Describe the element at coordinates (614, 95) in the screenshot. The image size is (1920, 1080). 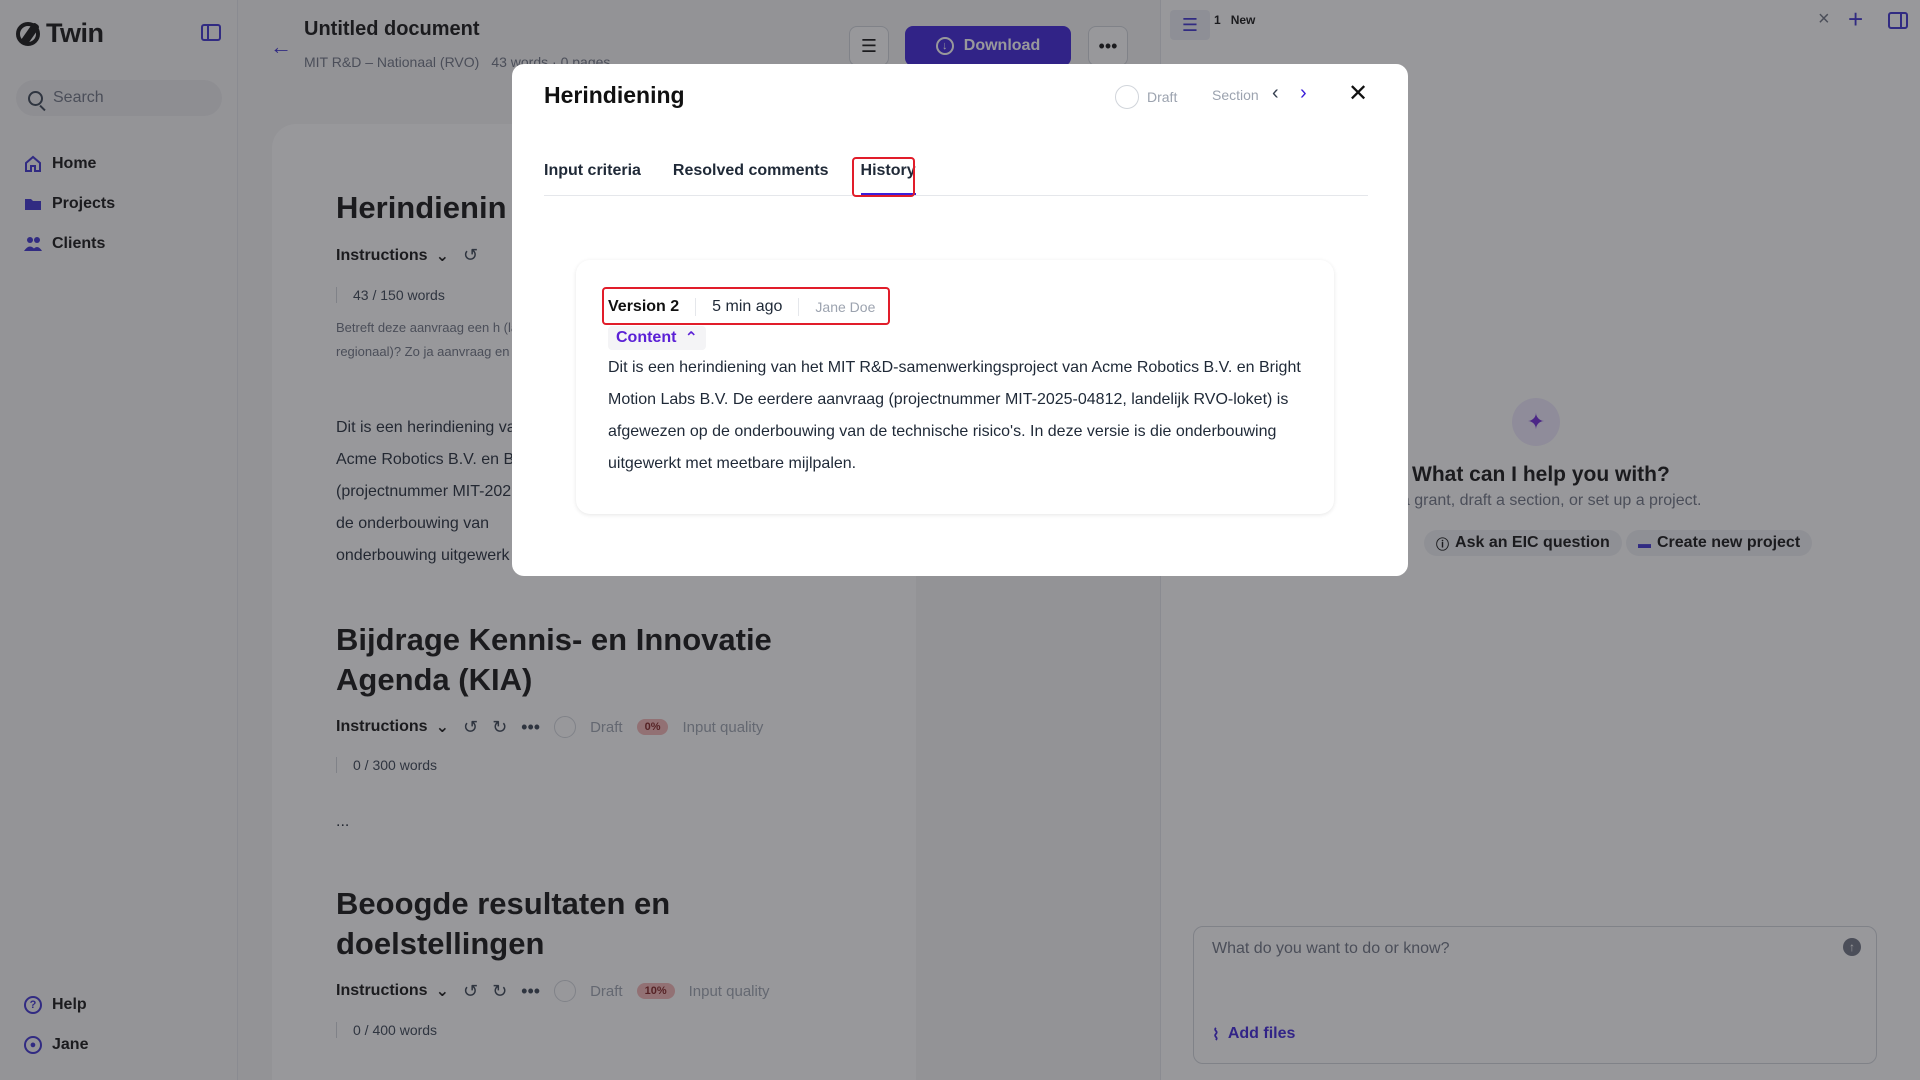
I see `modal-title: Herindiening` at that location.